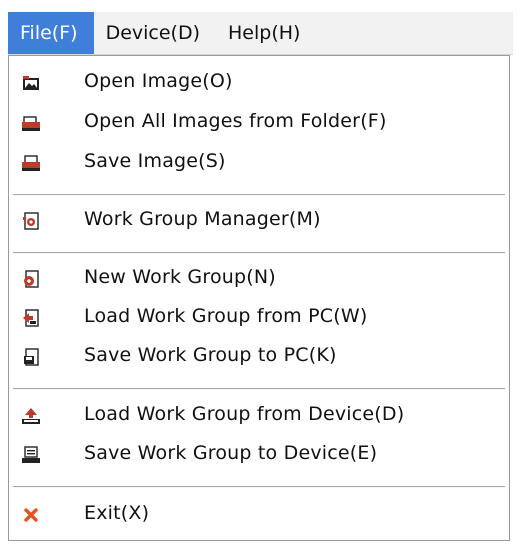  I want to click on menu-file: File(F), so click(51, 33).